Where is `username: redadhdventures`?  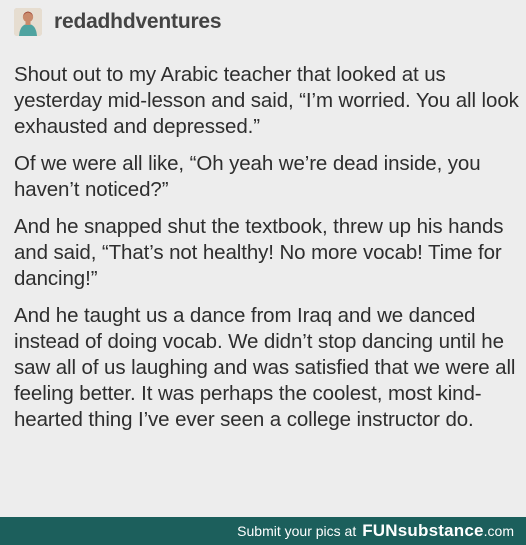
username: redadhdventures is located at coordinates (138, 22).